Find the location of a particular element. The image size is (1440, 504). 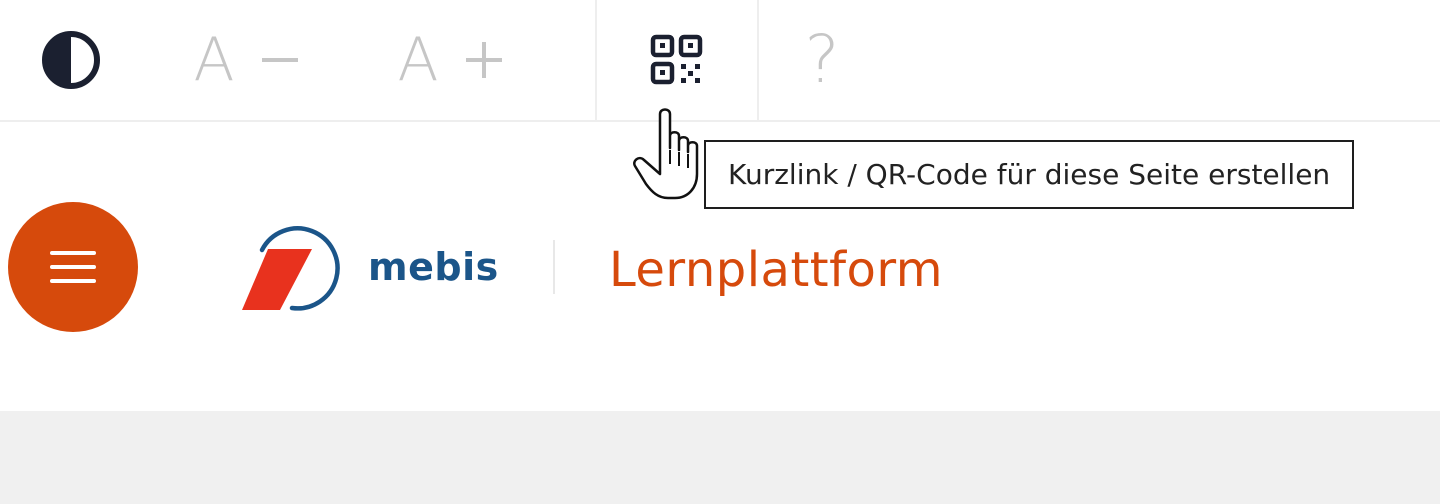

minus-icon is located at coordinates (279, 60).